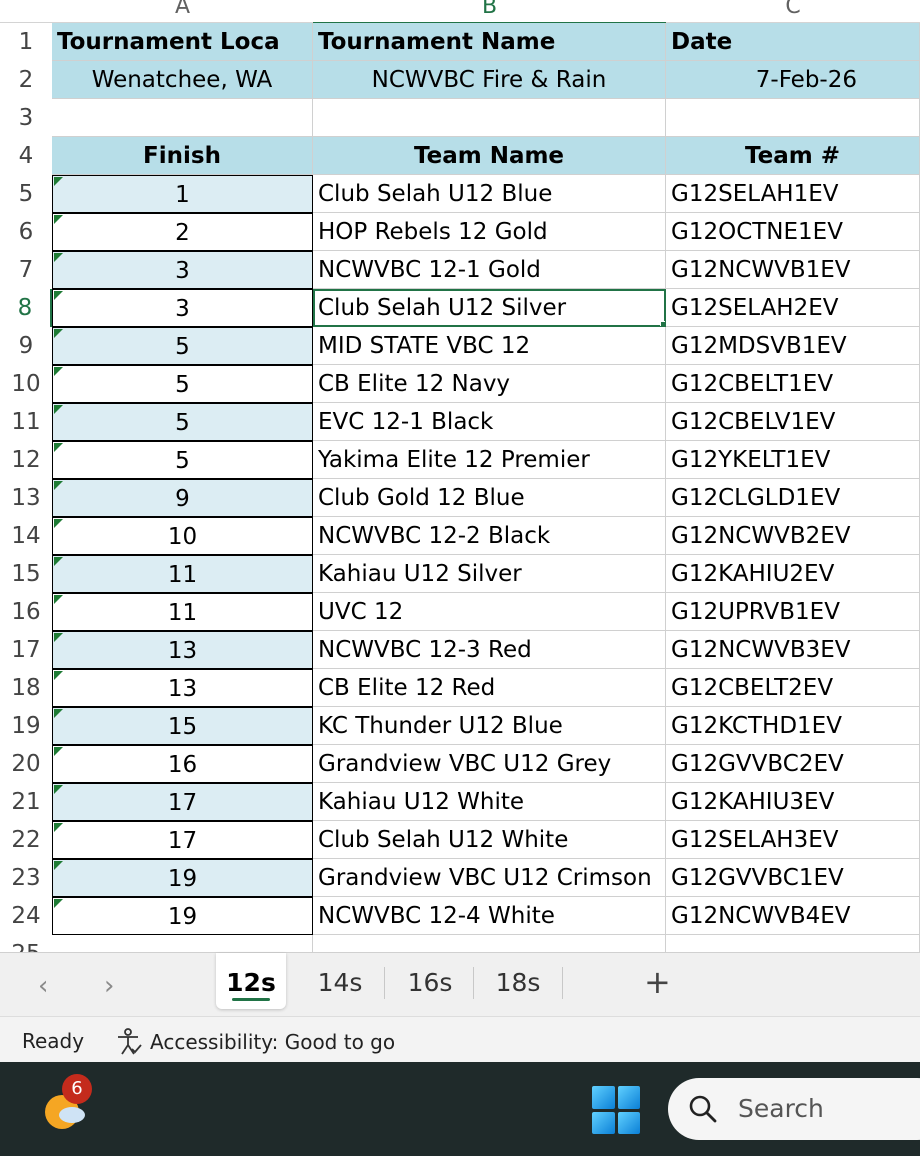 This screenshot has width=920, height=1156. Describe the element at coordinates (489, 232) in the screenshot. I see `team-name-cell: HOP Rebels 12 Gold` at that location.